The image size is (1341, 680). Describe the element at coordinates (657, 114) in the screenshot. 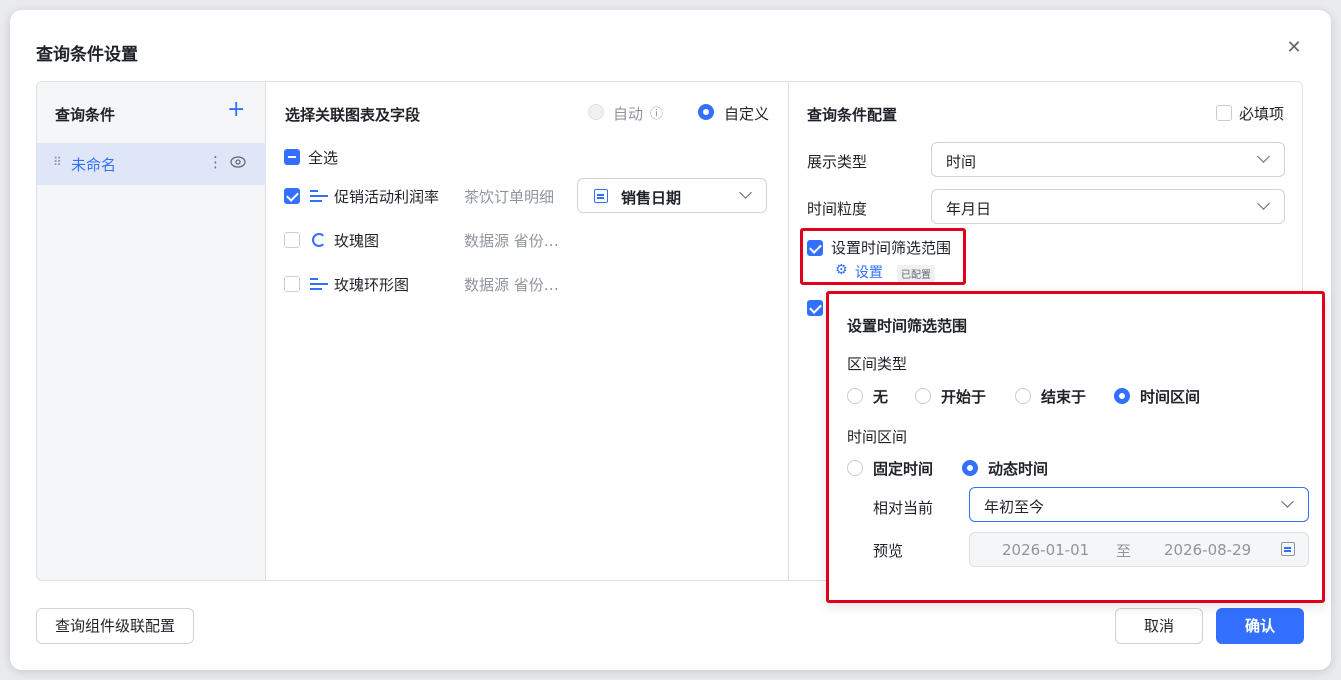

I see `info-icon: ⓘ` at that location.